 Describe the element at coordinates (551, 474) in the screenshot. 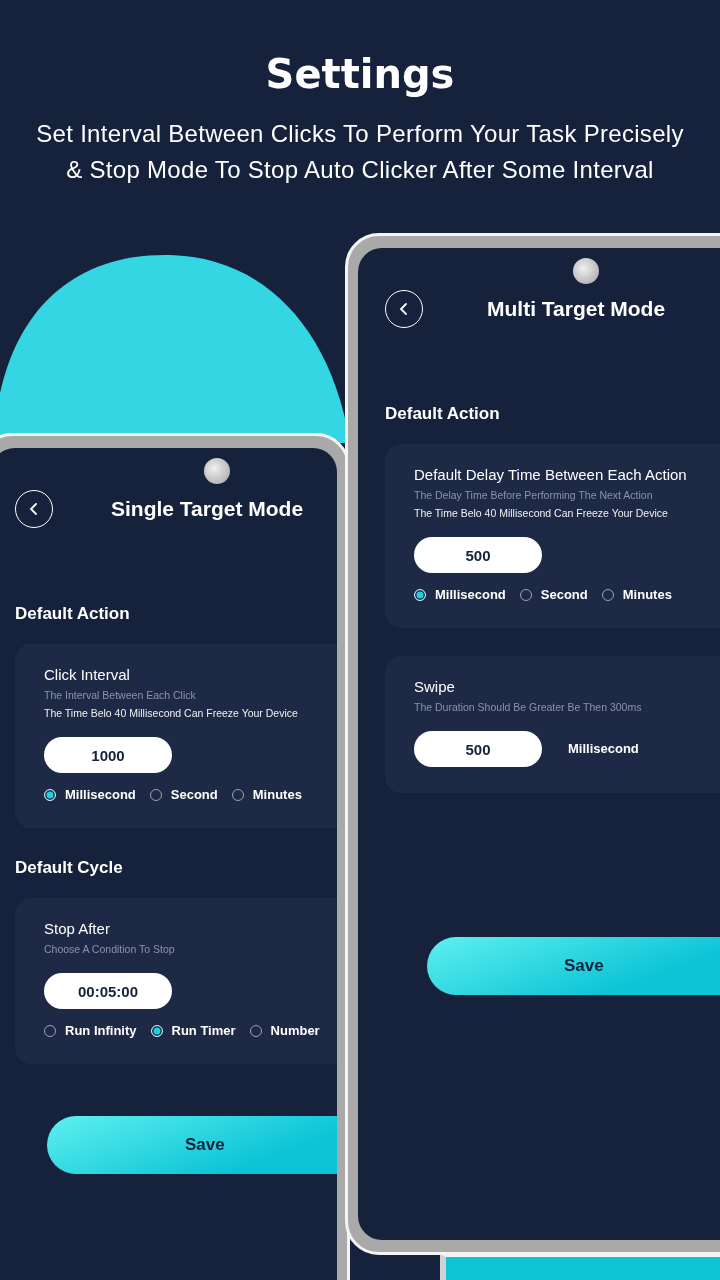

I see `card-title: Default Delay Time Between Each Action` at that location.